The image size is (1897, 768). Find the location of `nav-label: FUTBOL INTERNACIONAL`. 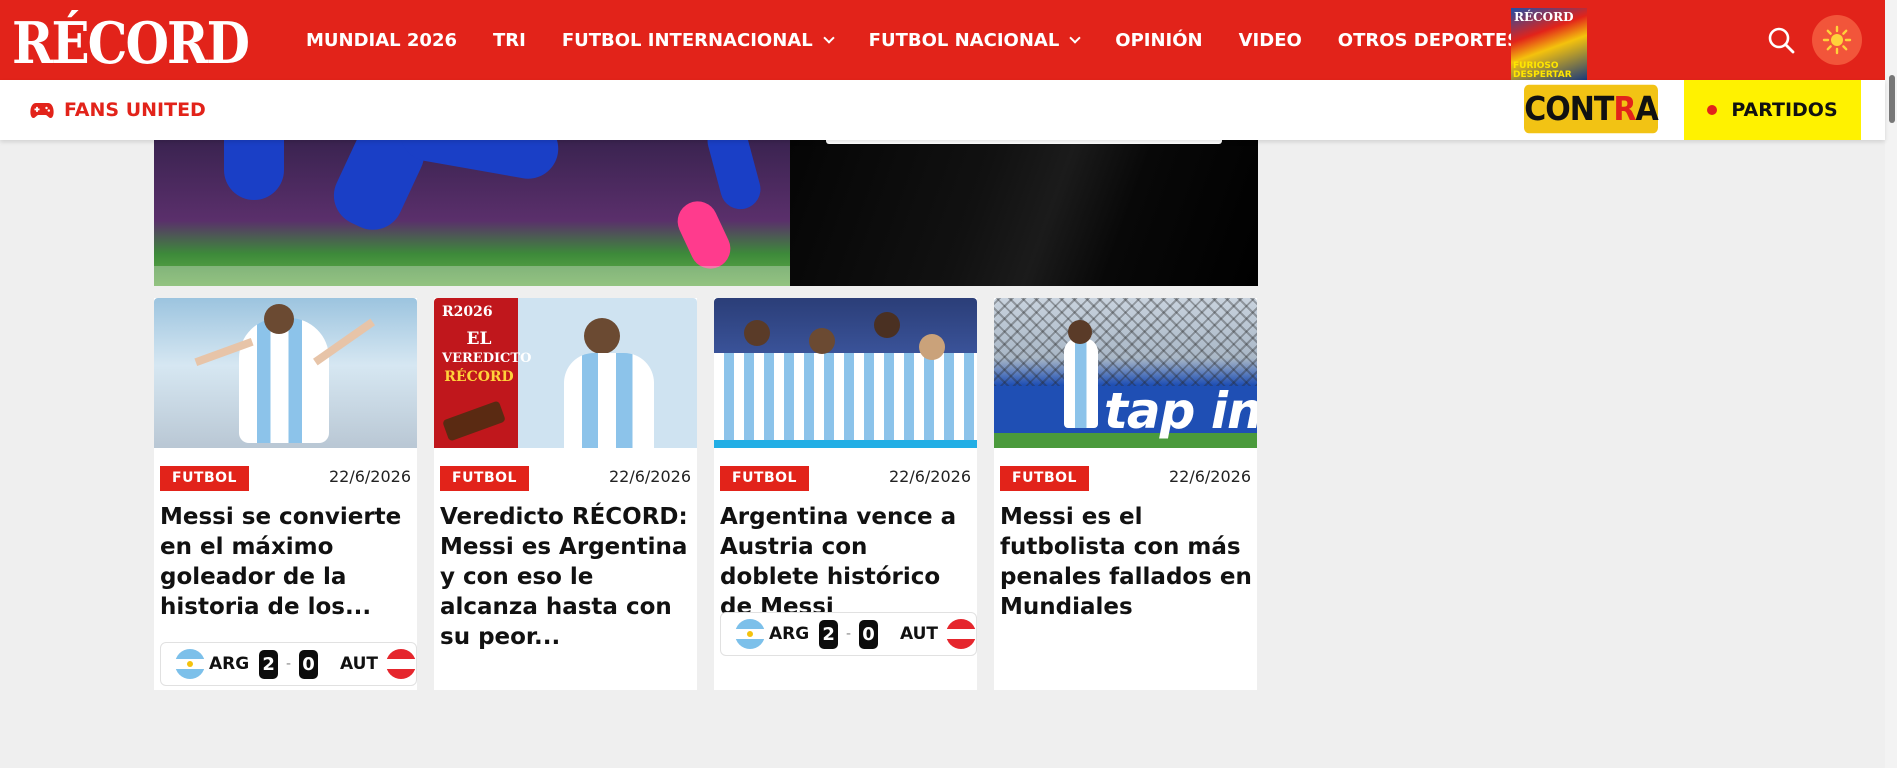

nav-label: FUTBOL INTERNACIONAL is located at coordinates (687, 40).